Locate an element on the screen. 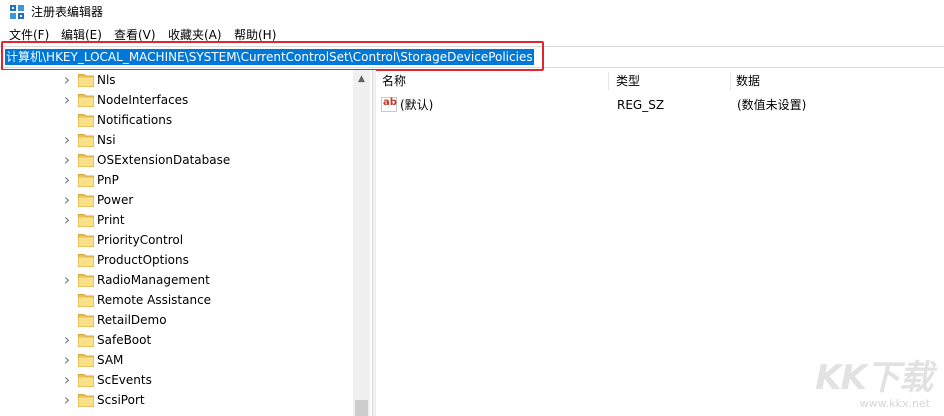 The image size is (944, 416). tree-item: › OSExtensionDatabase is located at coordinates (206, 160).